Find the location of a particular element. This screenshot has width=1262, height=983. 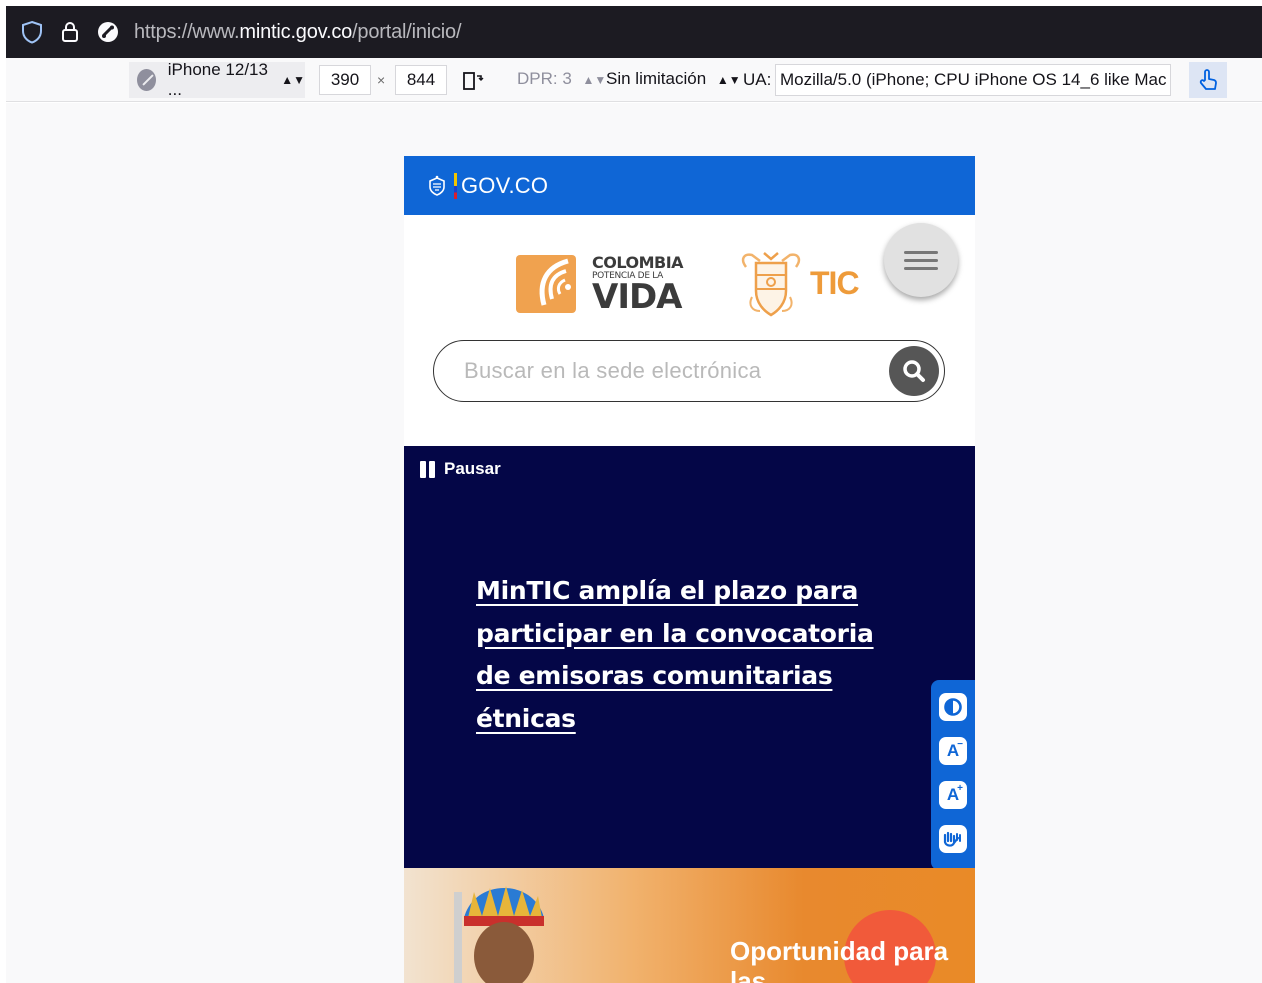

promo-banner: Oportunidad para las is located at coordinates (689, 925).